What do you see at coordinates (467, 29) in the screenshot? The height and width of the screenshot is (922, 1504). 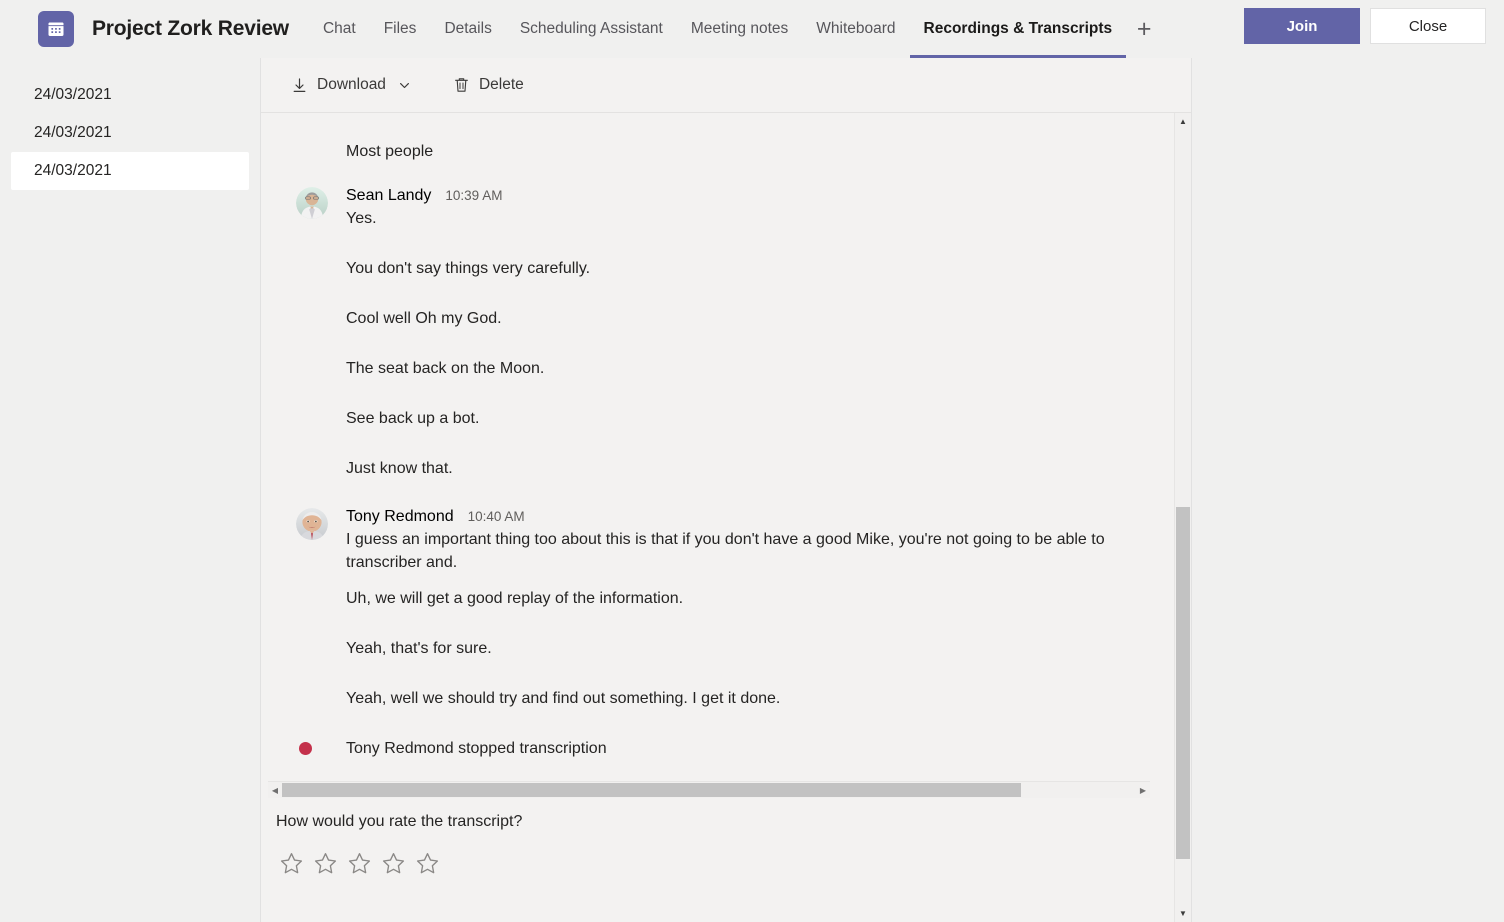 I see `tab-details: Details` at bounding box center [467, 29].